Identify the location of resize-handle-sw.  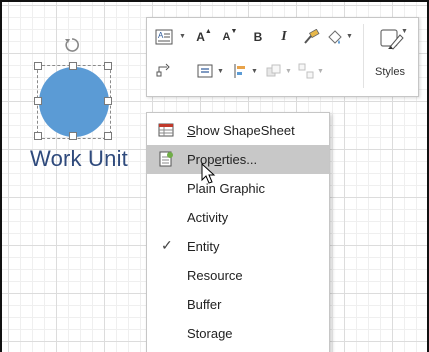
(38, 136).